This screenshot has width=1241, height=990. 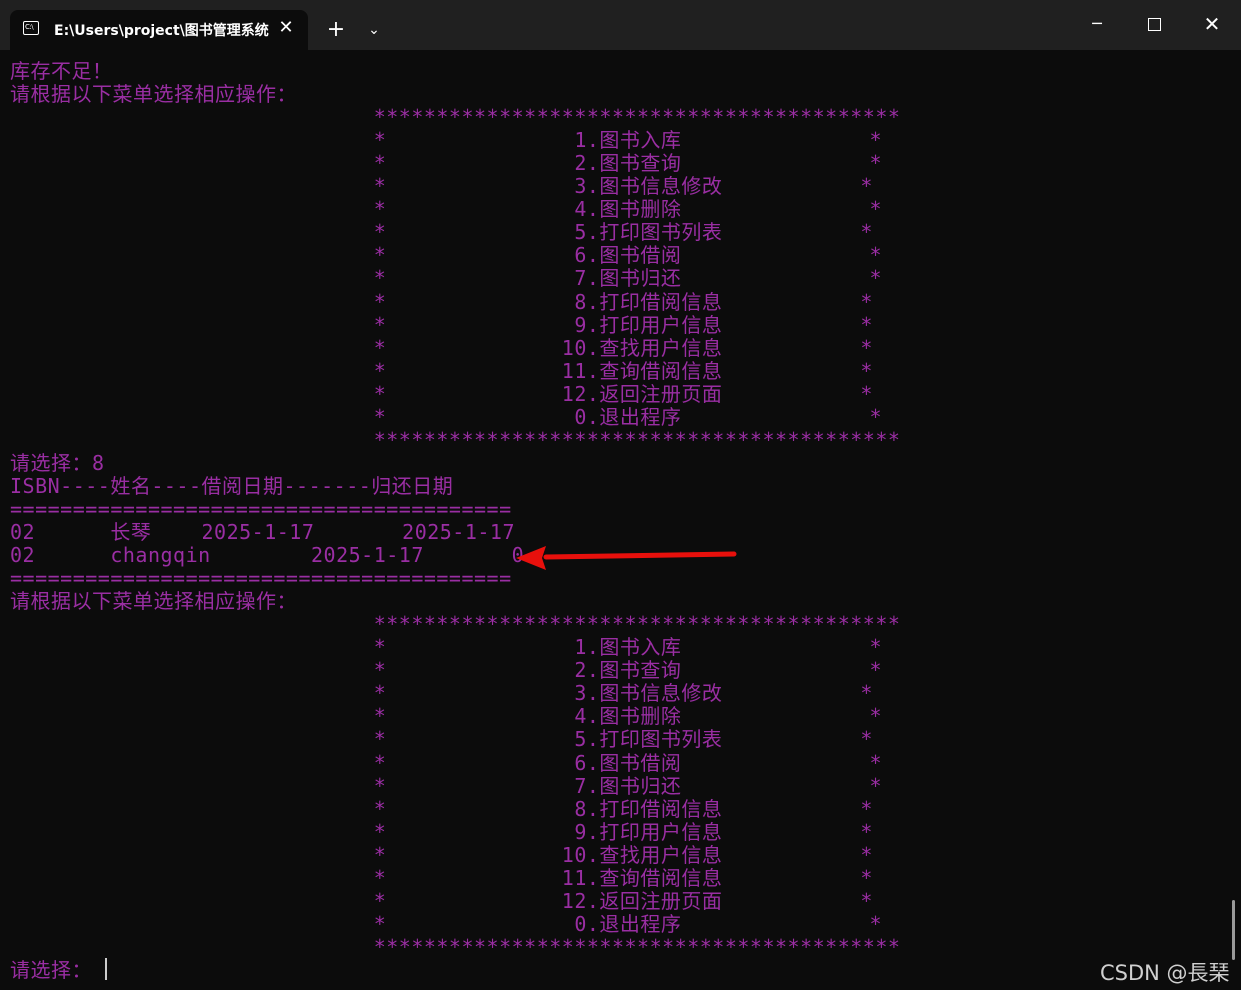 I want to click on minimize-button: ─, so click(x=1097, y=24).